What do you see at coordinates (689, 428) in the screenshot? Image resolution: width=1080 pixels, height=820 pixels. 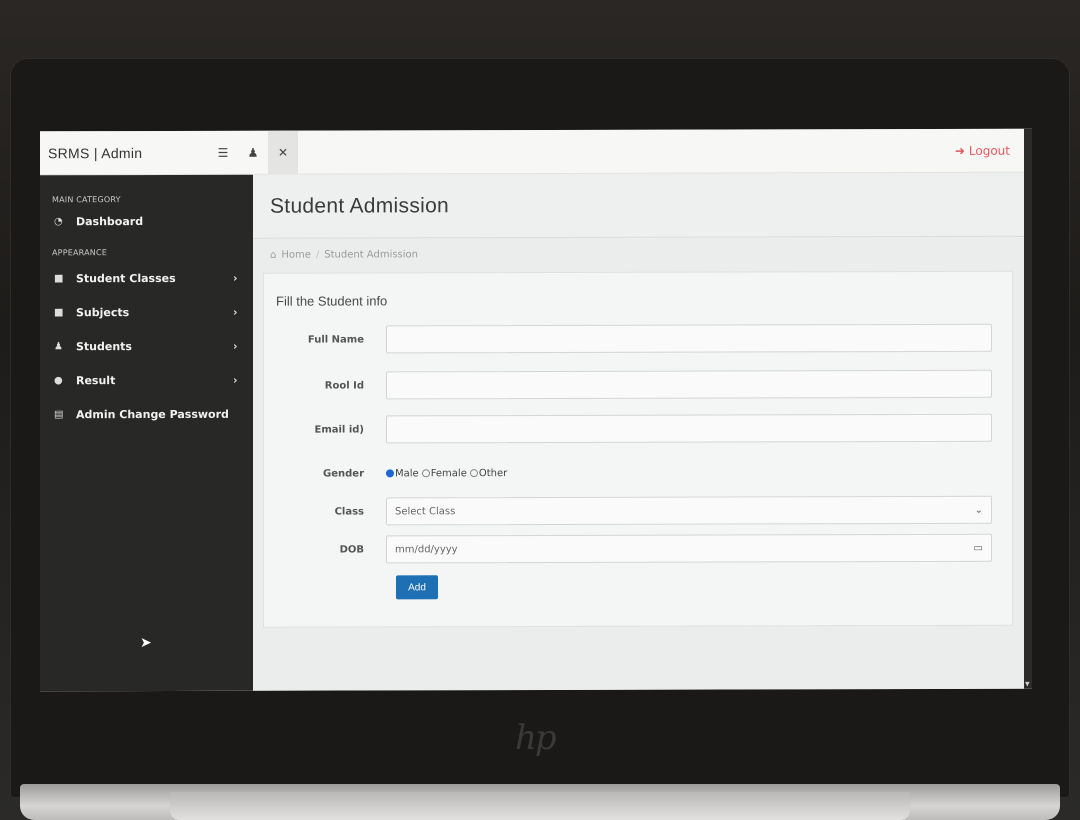 I see `email-input` at bounding box center [689, 428].